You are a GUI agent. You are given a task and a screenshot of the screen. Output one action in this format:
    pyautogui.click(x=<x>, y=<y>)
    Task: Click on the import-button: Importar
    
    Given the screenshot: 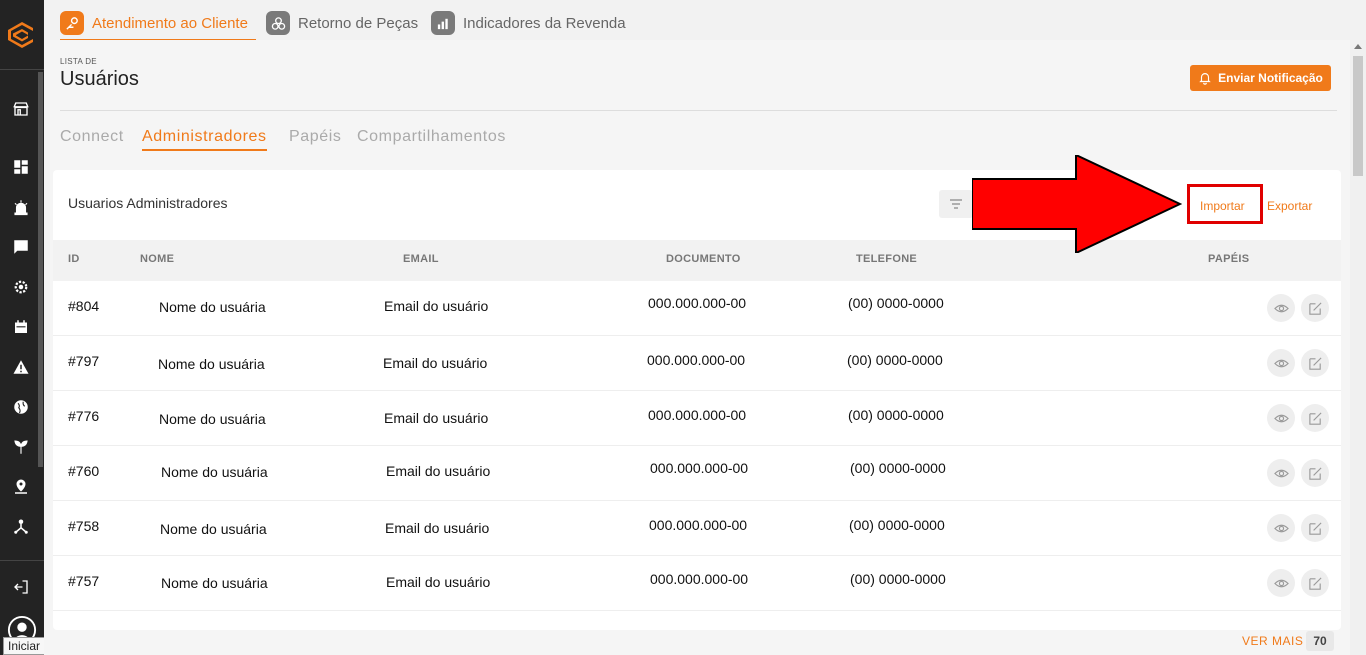 What is the action you would take?
    pyautogui.click(x=1222, y=206)
    